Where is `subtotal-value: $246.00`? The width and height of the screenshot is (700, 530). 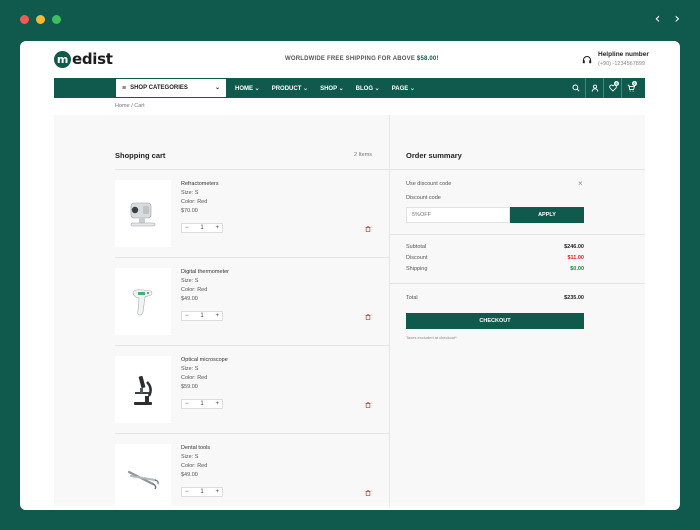
subtotal-value: $246.00 is located at coordinates (574, 247).